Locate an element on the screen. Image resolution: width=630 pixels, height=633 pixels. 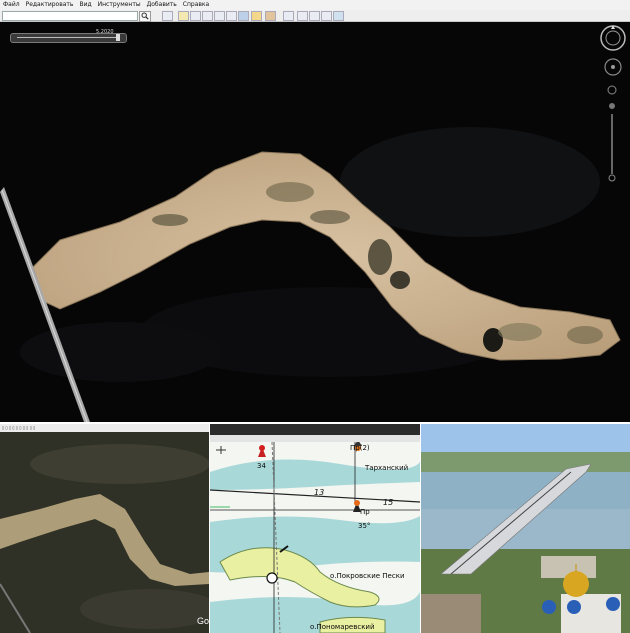
ruler-icon is located at coordinates (288, 16).